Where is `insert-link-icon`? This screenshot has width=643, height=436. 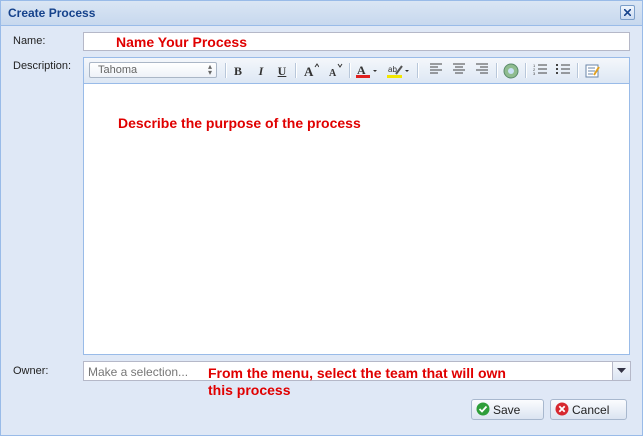 insert-link-icon is located at coordinates (511, 71).